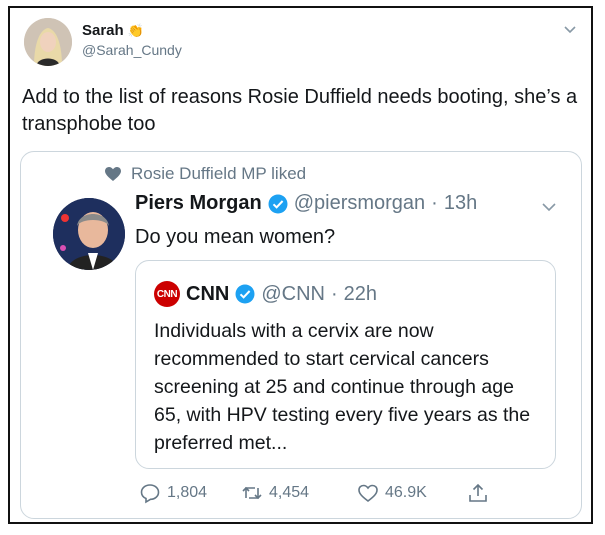 The image size is (605, 535). What do you see at coordinates (207, 294) in the screenshot?
I see `nested-author-name: CNN` at bounding box center [207, 294].